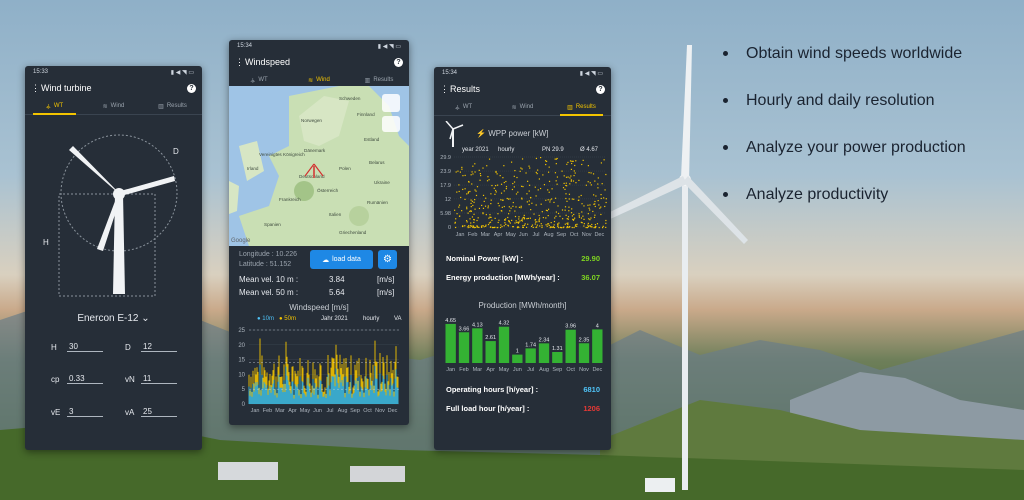 The image size is (1024, 500). Describe the element at coordinates (387, 259) in the screenshot. I see `settings-gear-icon: ⚙` at that location.